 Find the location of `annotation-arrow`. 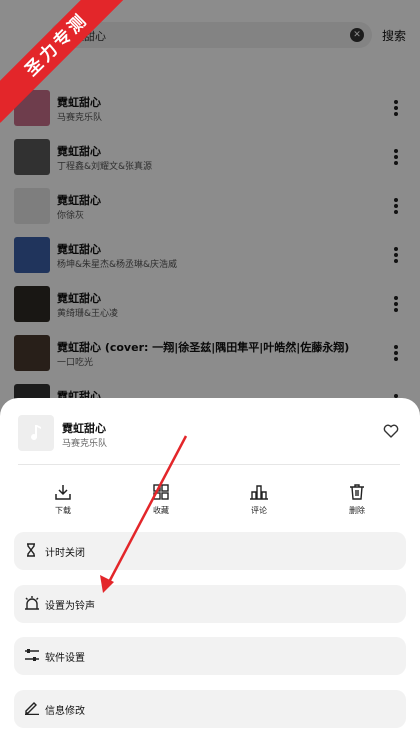

annotation-arrow is located at coordinates (144, 514).